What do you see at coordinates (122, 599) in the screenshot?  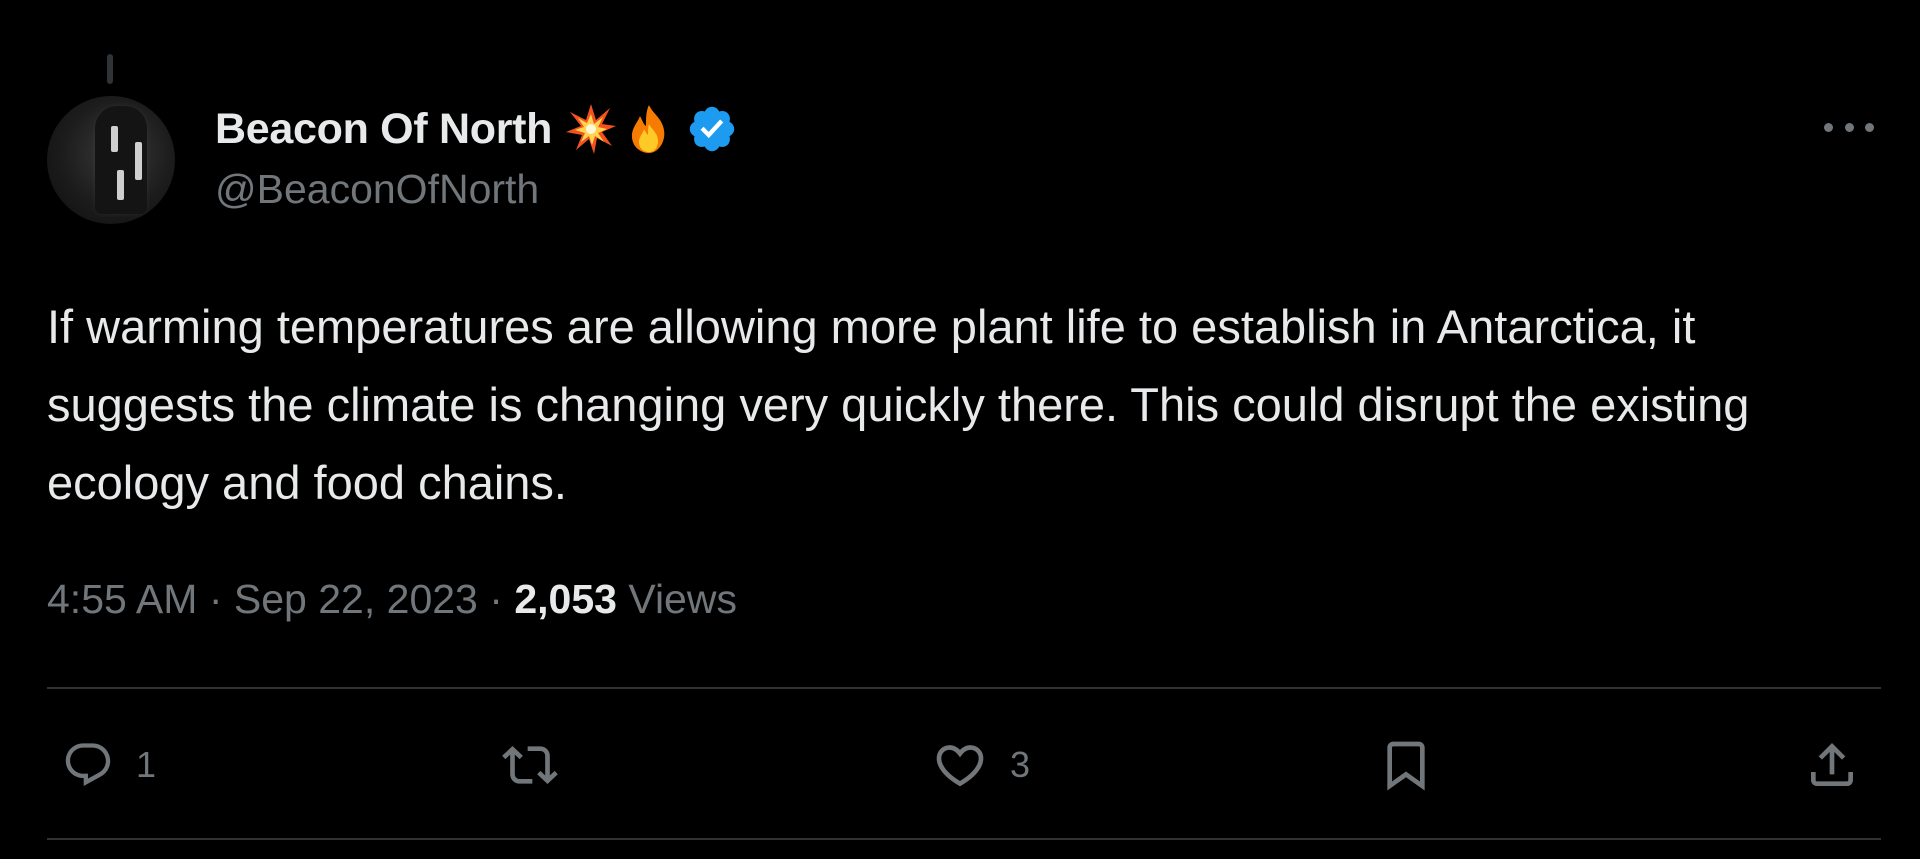 I see `tweet-time: 4:55 AM` at bounding box center [122, 599].